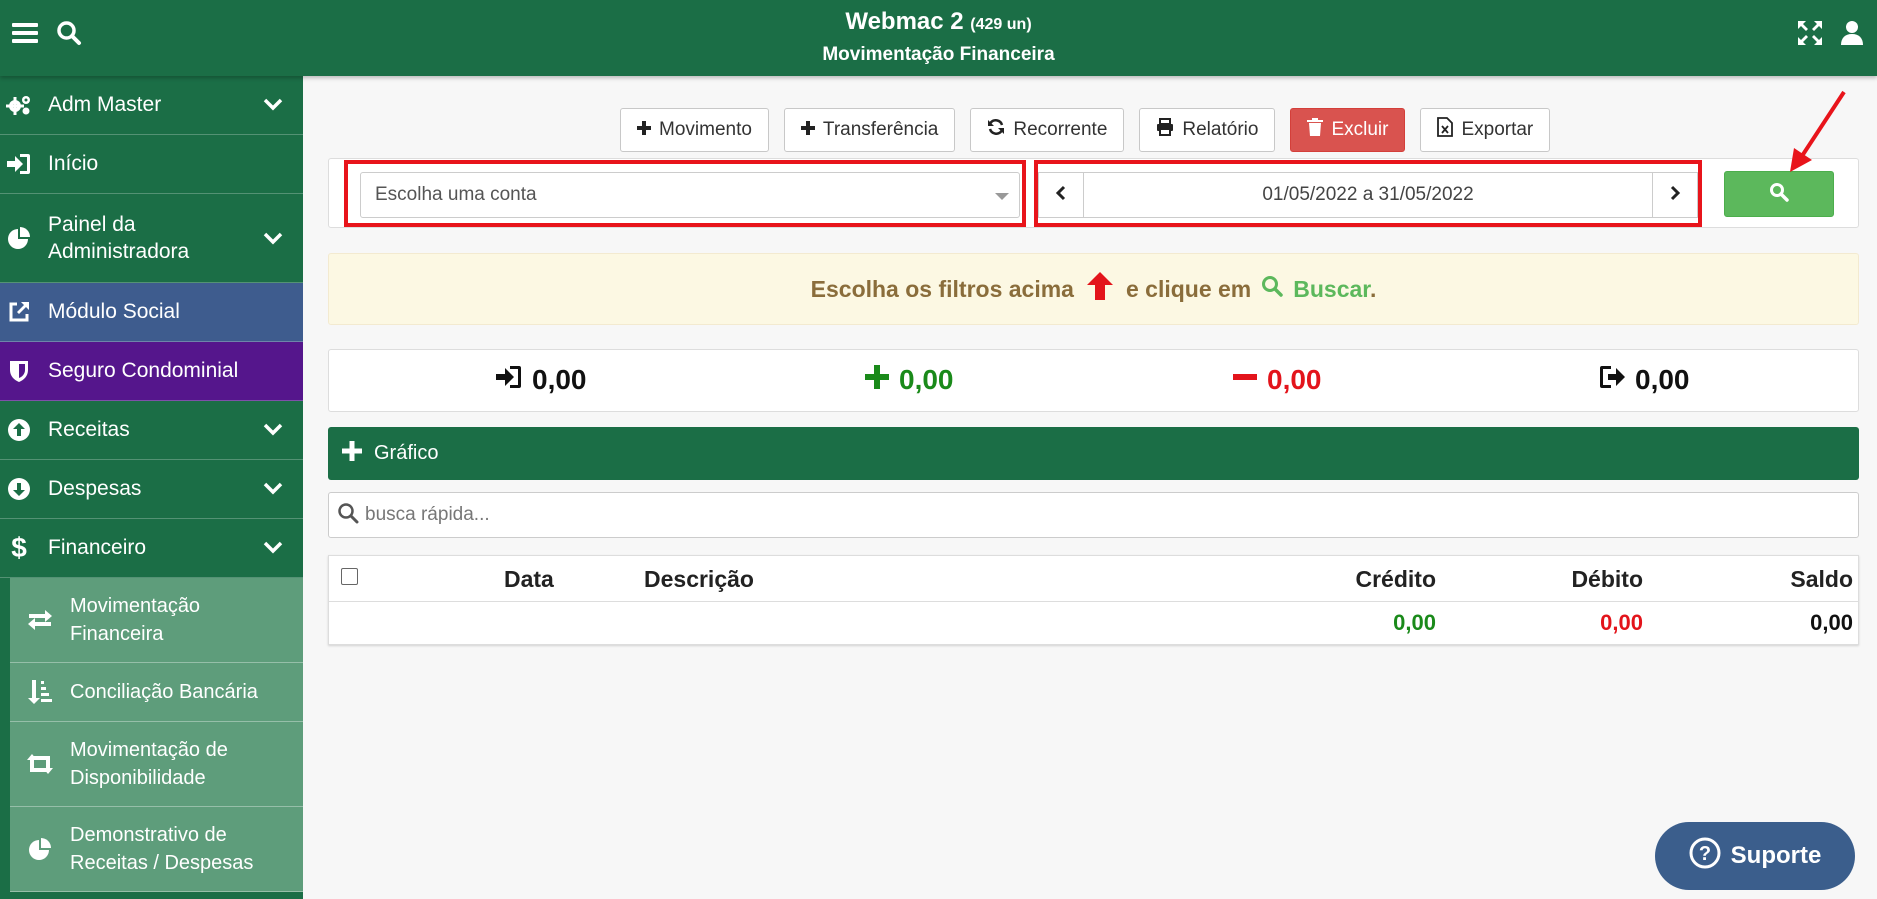  I want to click on annotation-arrow-icon, so click(1818, 131).